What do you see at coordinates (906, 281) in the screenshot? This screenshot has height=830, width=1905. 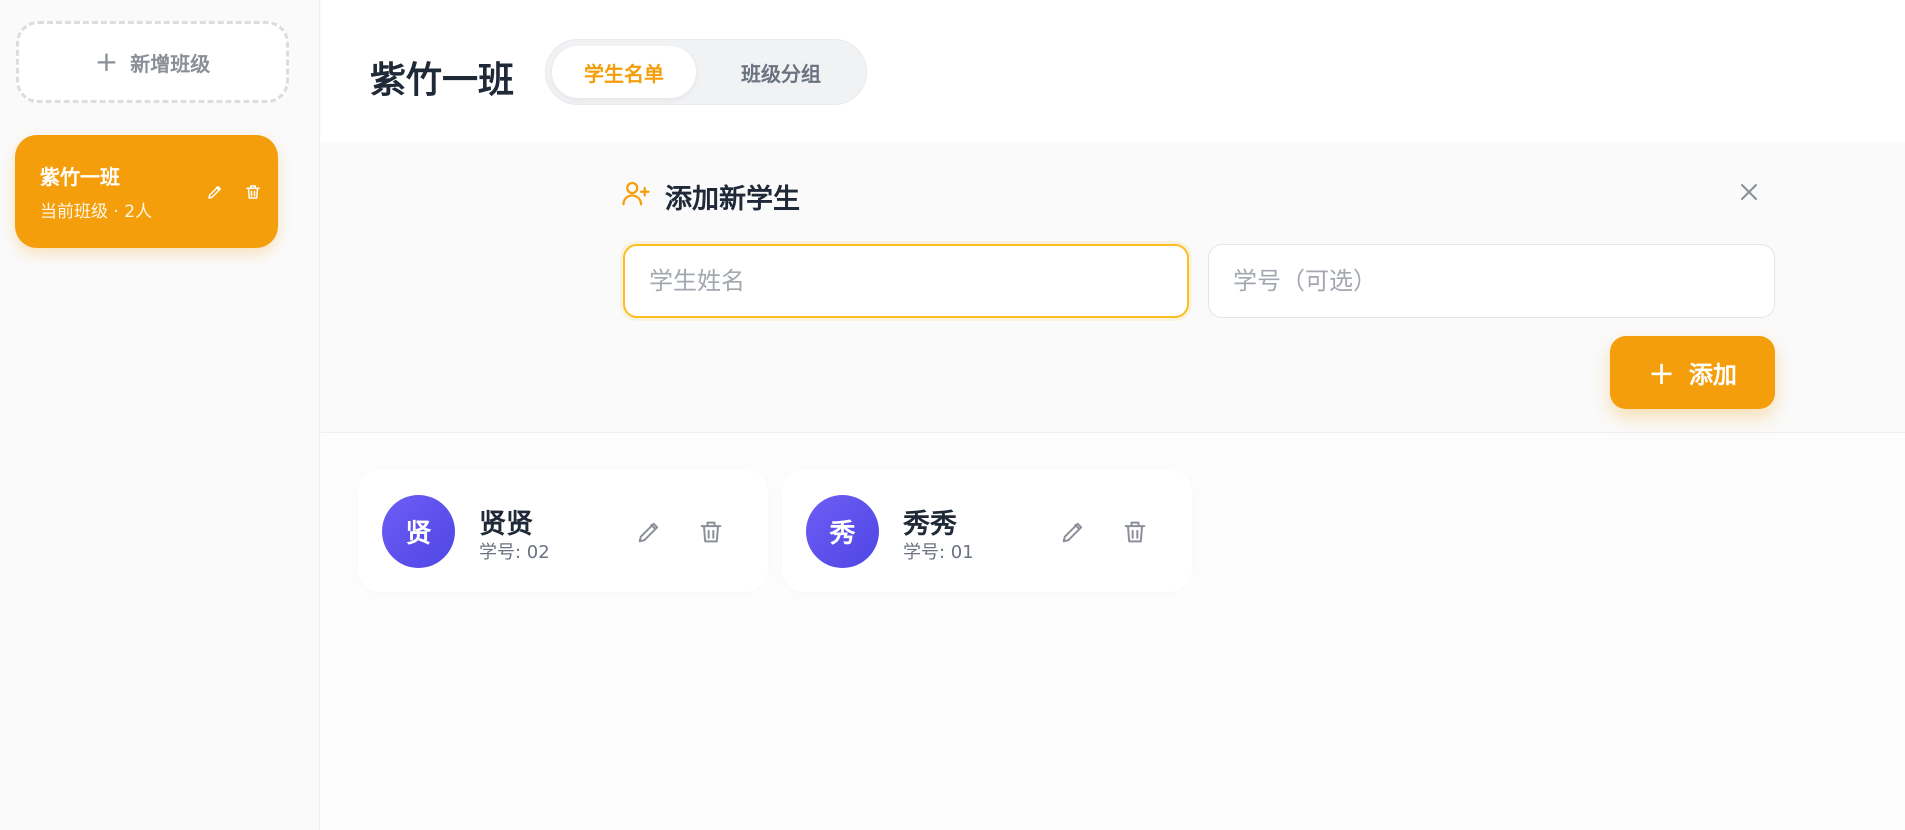 I see `student-name-input` at bounding box center [906, 281].